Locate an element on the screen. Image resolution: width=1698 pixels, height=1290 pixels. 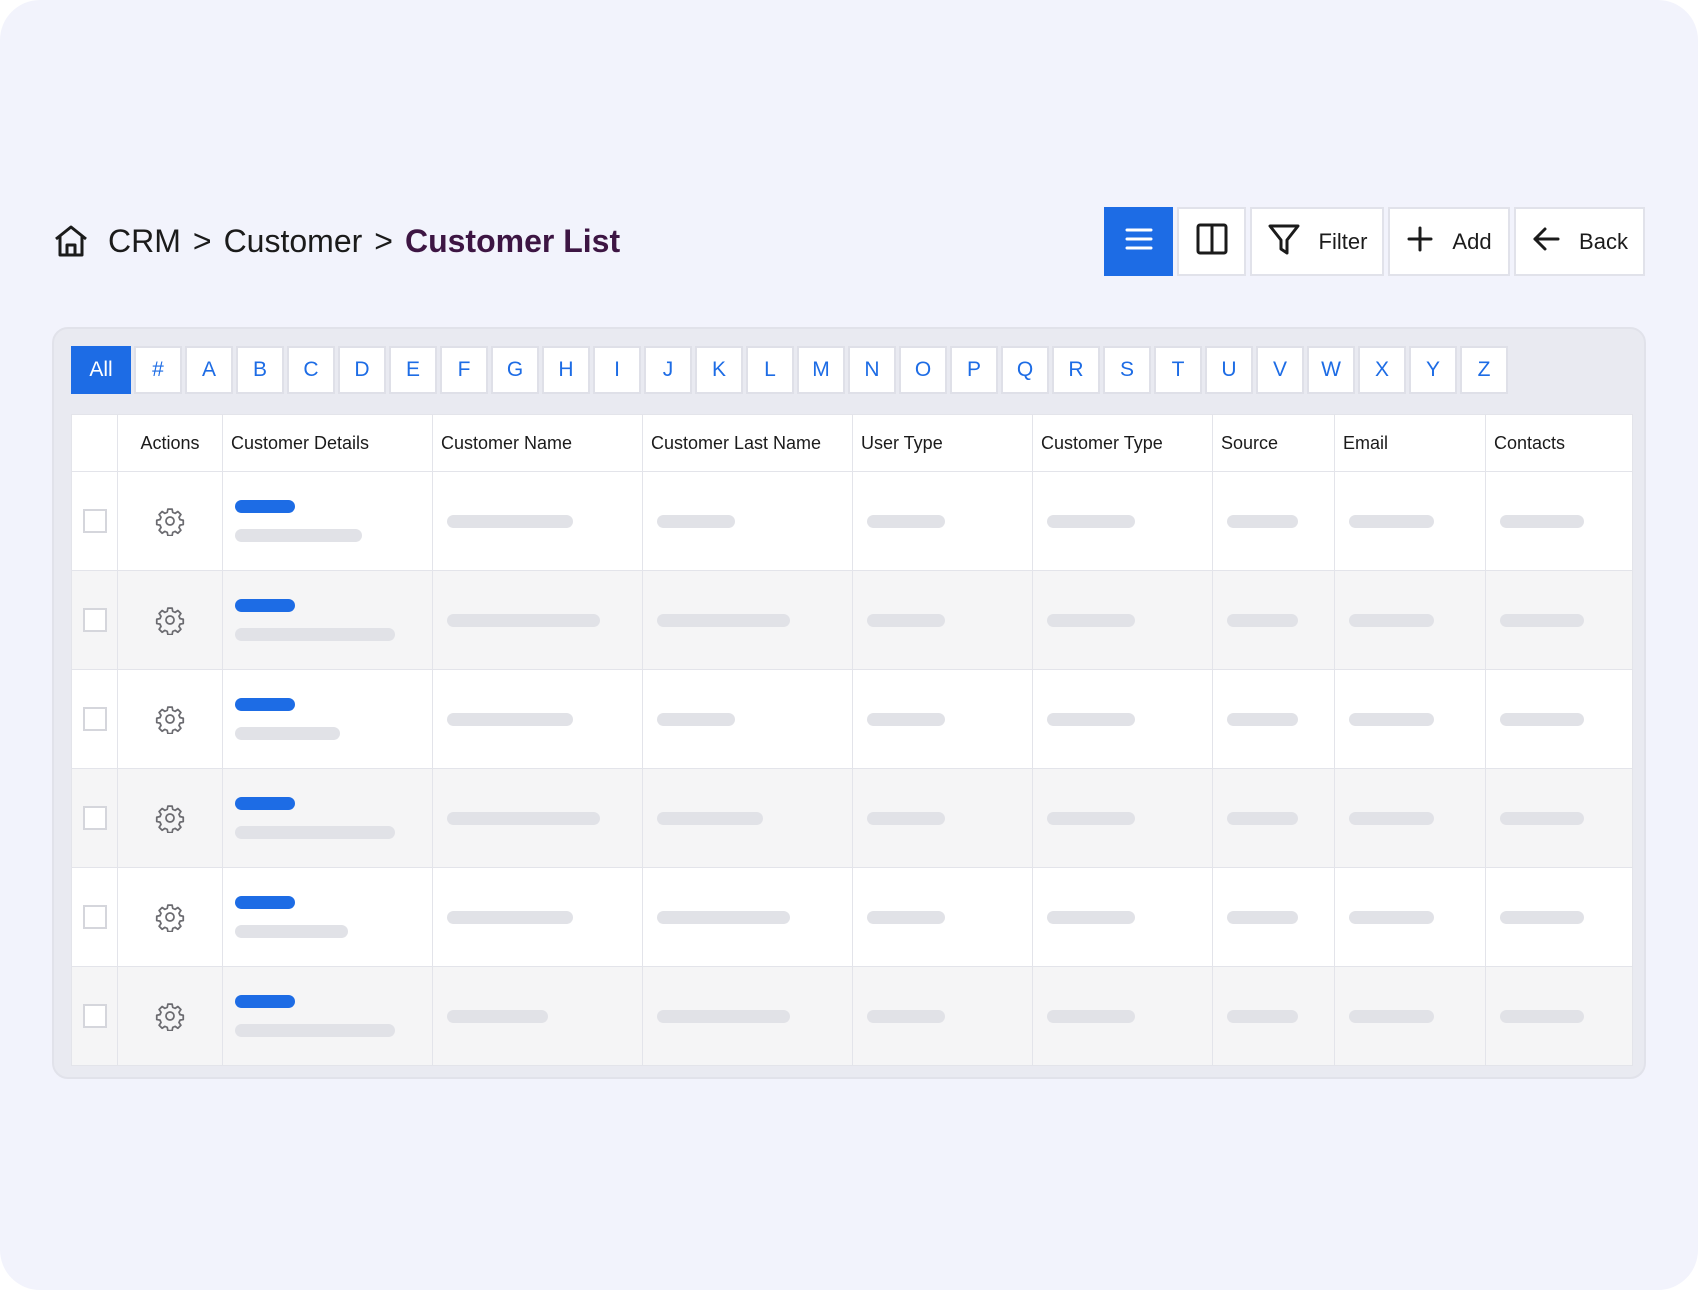
header-email: Email is located at coordinates (1410, 443).